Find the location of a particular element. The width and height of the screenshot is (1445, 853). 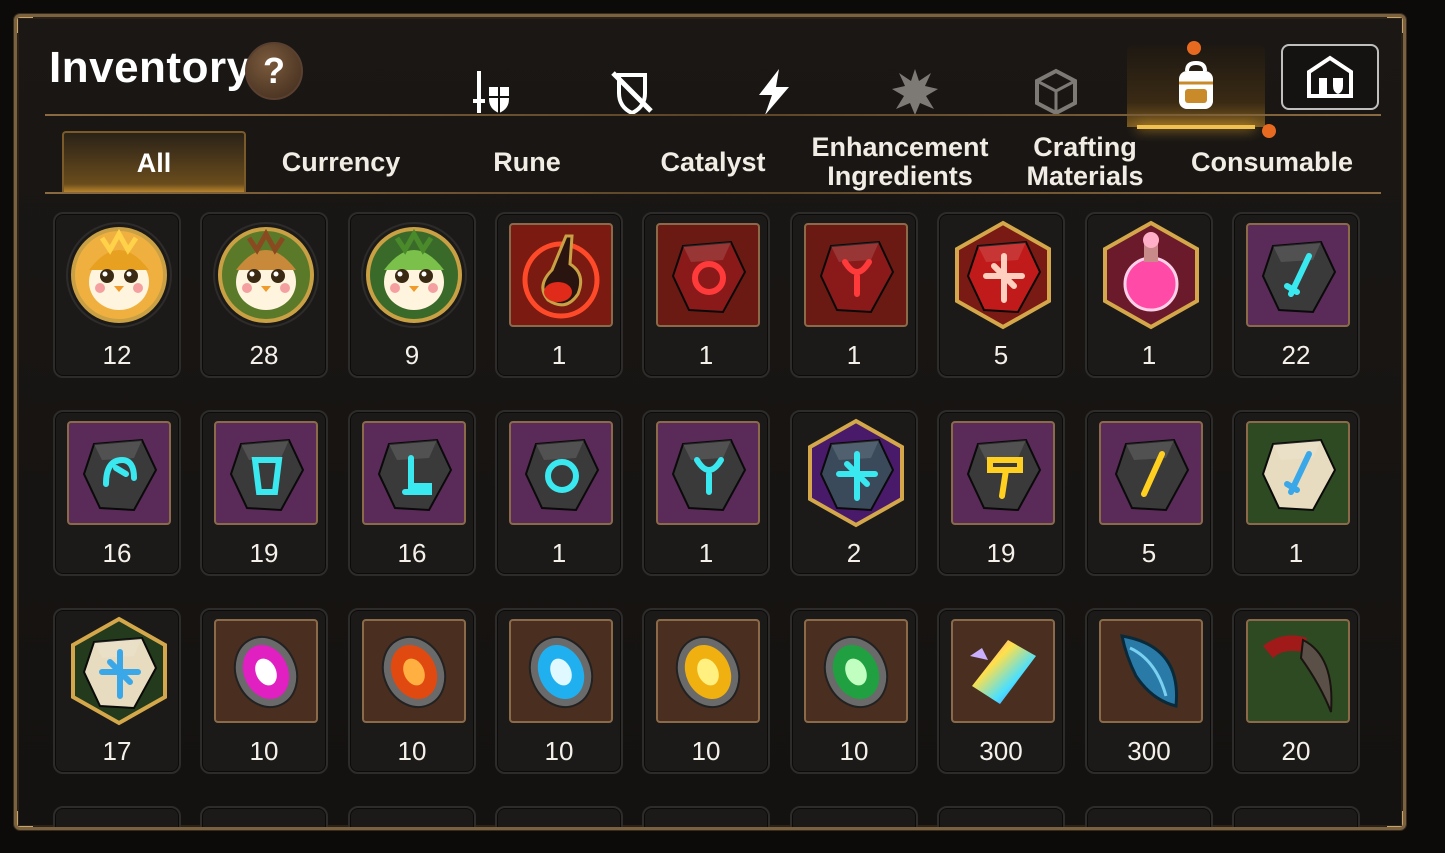

no-gear-icon is located at coordinates (632, 93).